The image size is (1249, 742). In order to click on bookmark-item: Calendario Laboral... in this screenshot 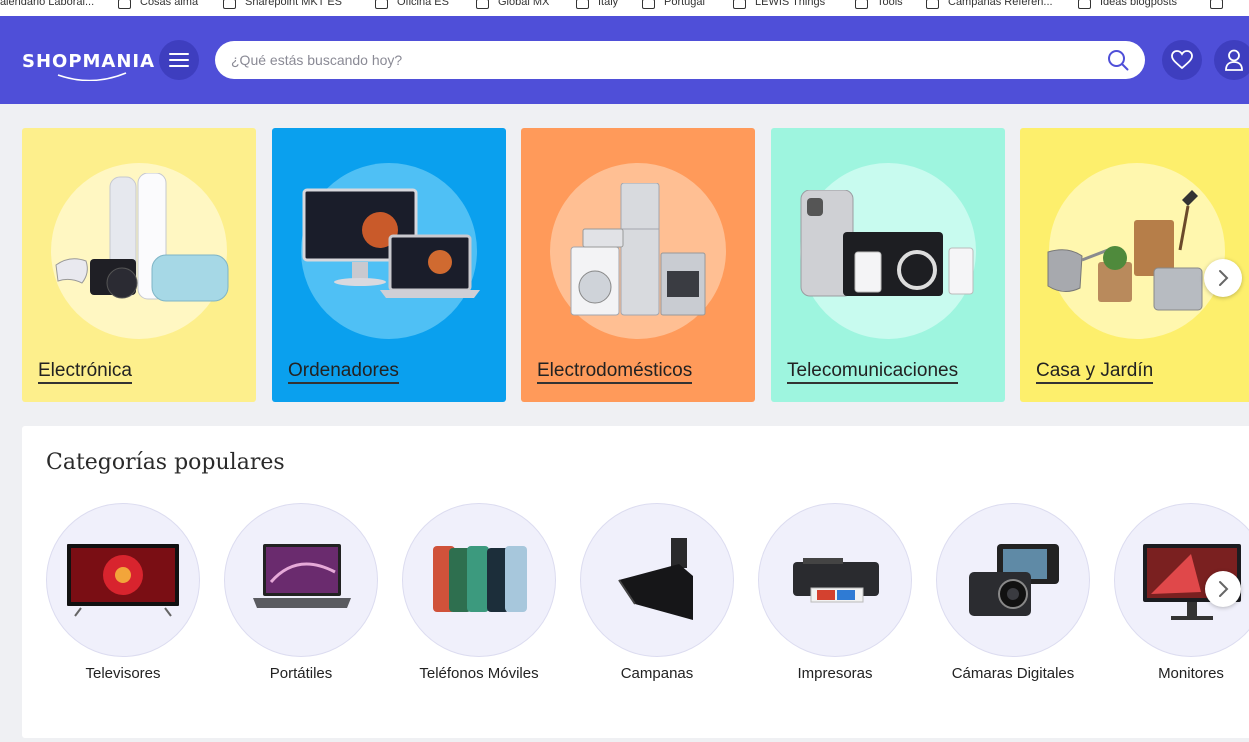, I will do `click(47, 5)`.